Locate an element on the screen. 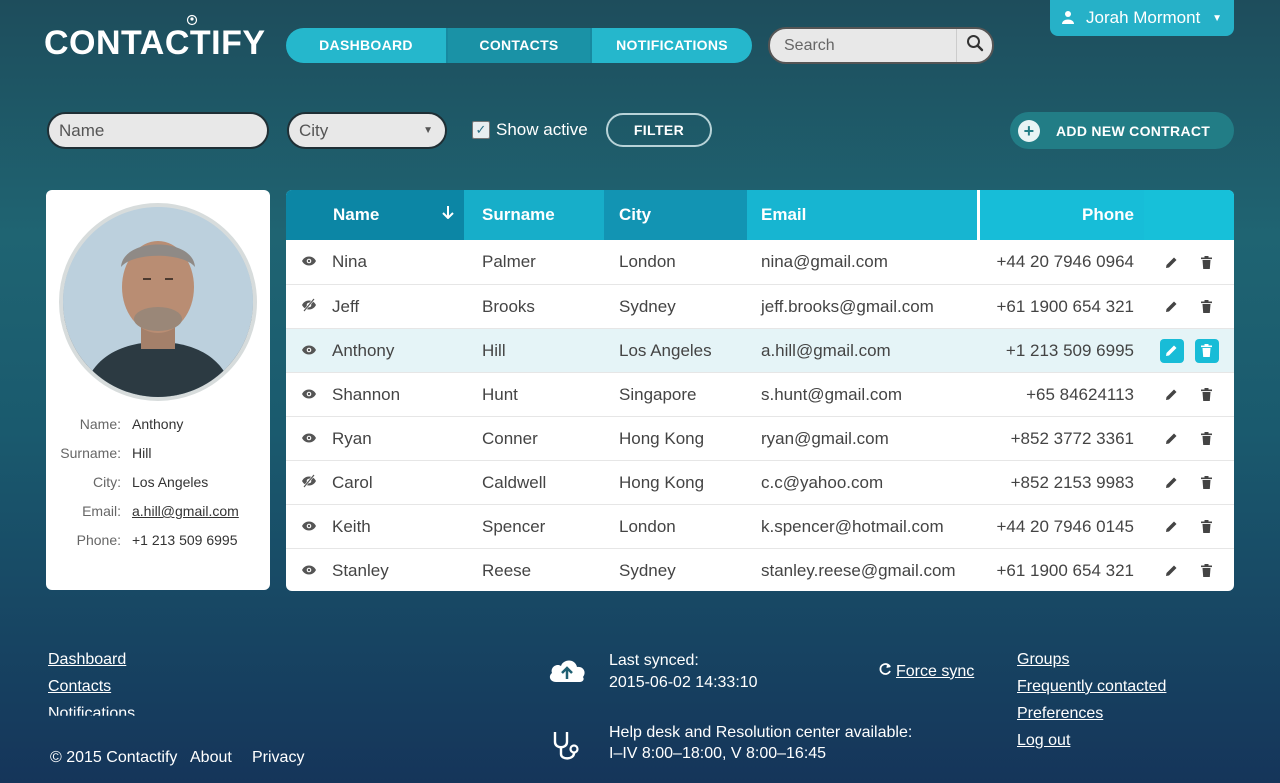 The width and height of the screenshot is (1280, 783). column-header-name: Name is located at coordinates (375, 215).